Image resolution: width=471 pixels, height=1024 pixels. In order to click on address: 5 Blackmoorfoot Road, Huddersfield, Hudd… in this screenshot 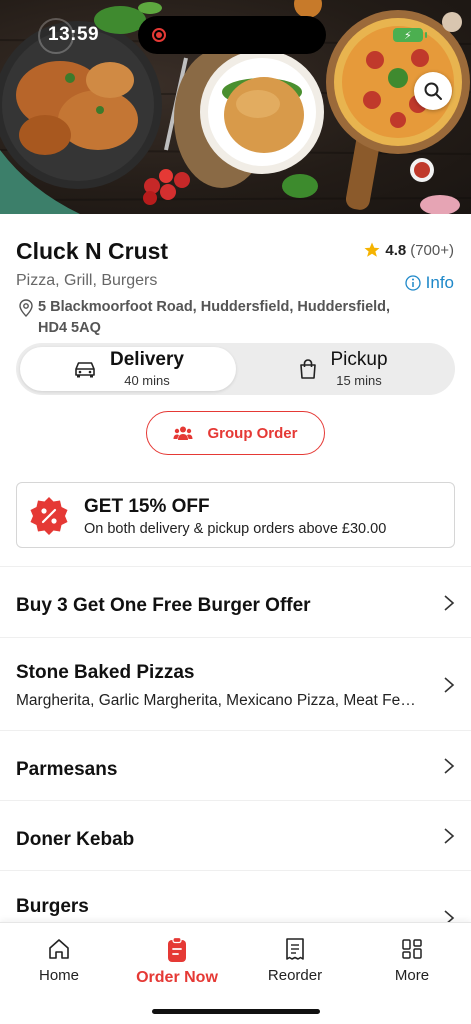, I will do `click(208, 318)`.